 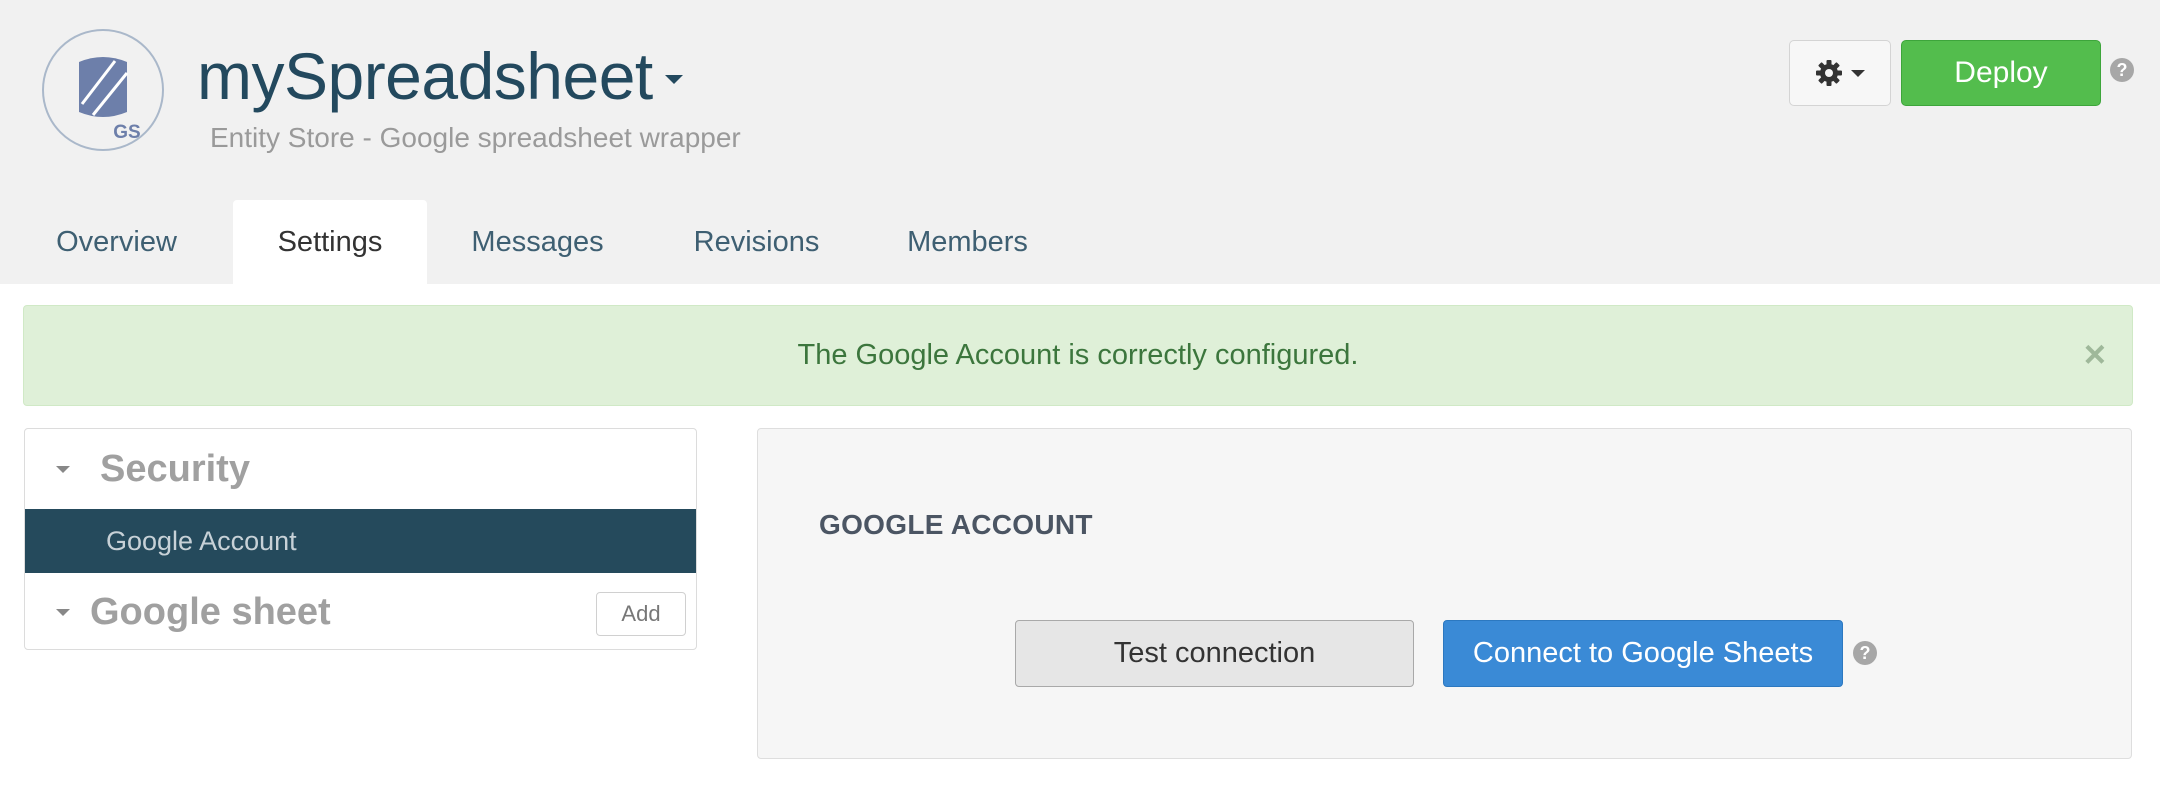 I want to click on tab-settings: Settings, so click(x=330, y=242).